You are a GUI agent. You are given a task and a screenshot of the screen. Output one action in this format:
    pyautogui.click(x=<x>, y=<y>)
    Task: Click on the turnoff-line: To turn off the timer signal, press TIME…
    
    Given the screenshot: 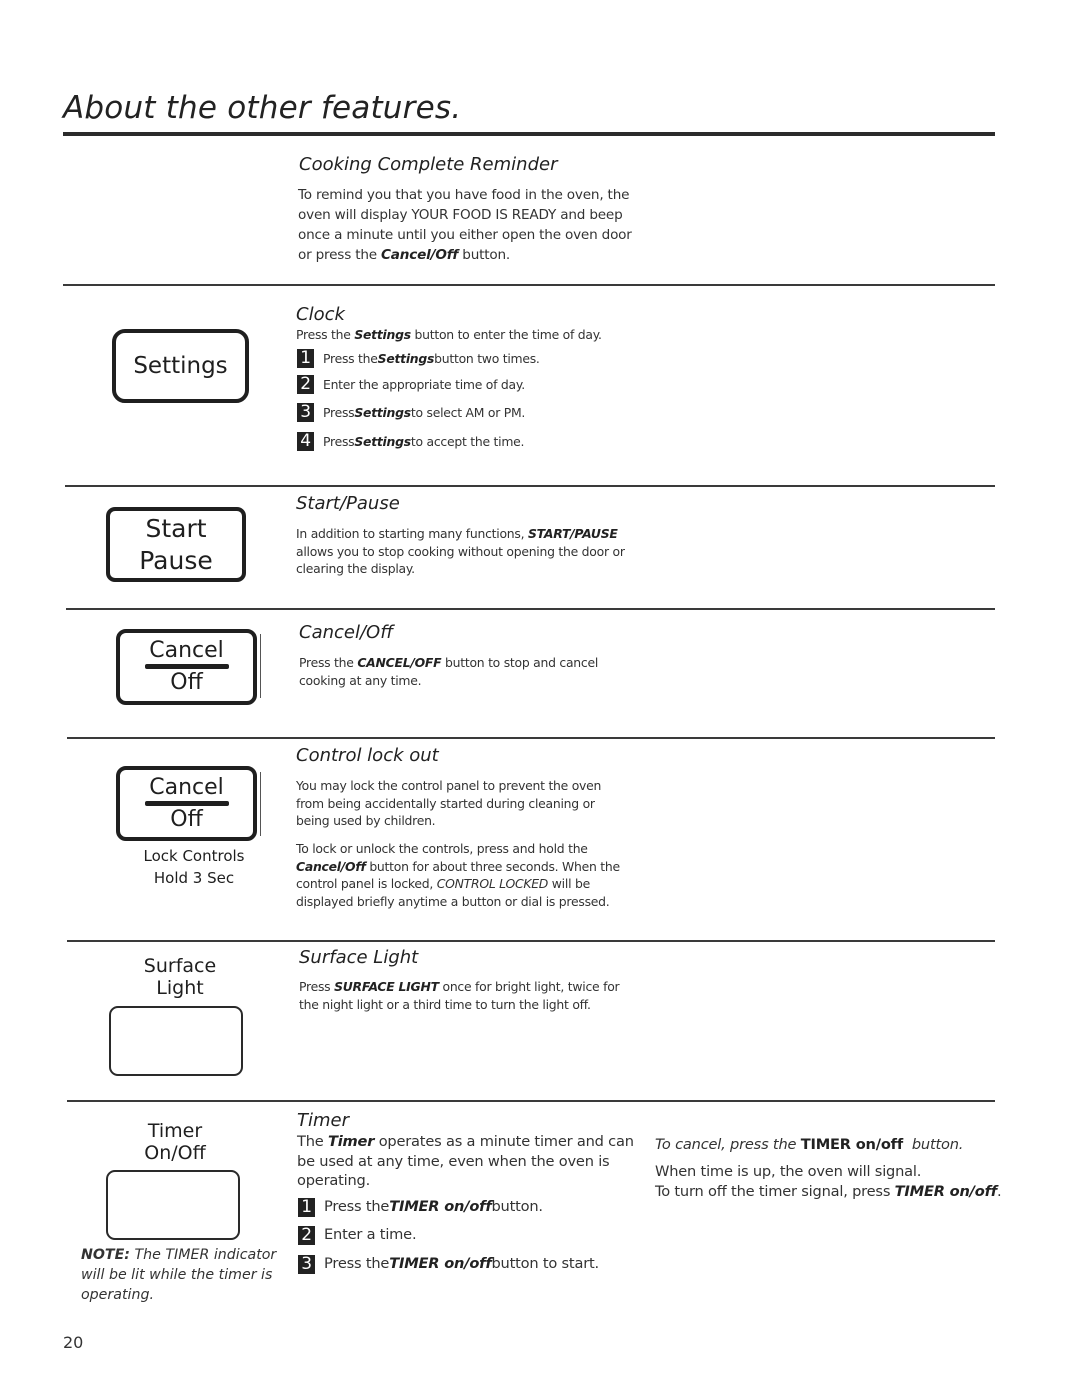 What is the action you would take?
    pyautogui.click(x=835, y=1192)
    